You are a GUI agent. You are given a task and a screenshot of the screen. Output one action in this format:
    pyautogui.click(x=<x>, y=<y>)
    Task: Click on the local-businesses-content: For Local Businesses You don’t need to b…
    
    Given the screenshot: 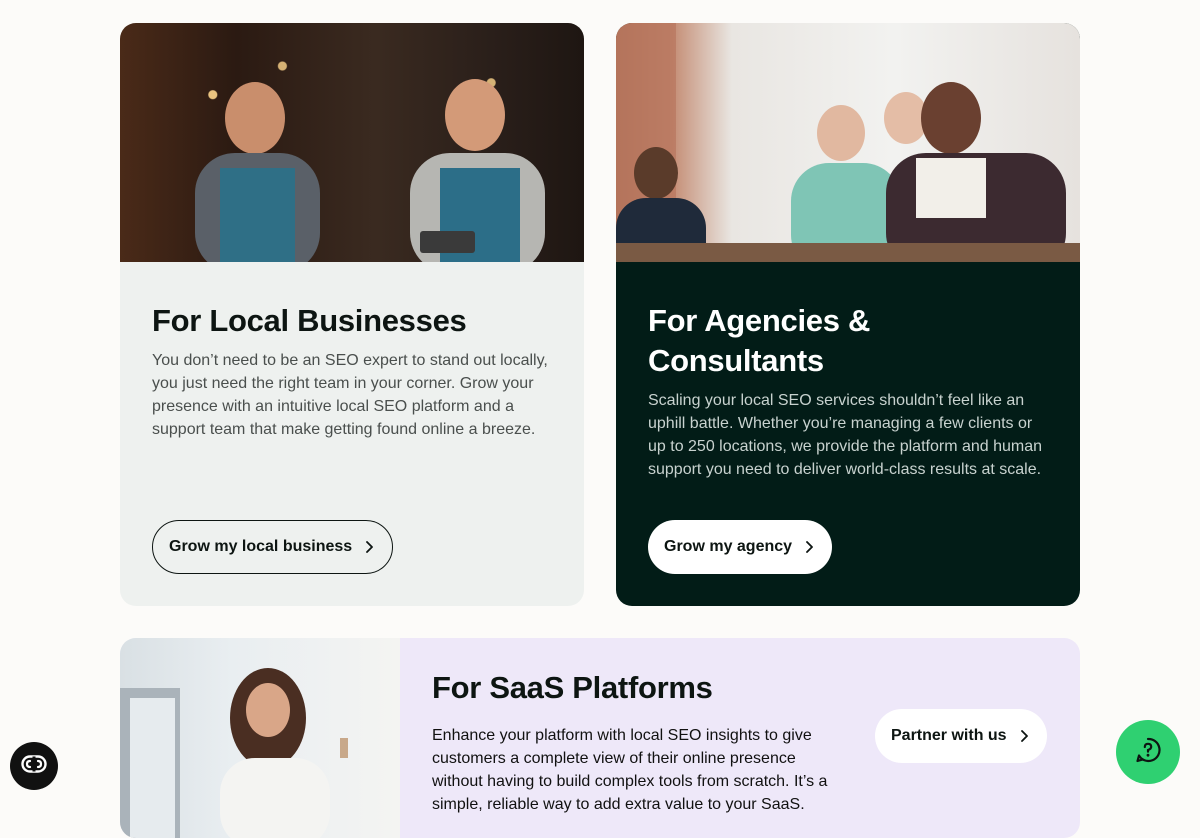 What is the action you would take?
    pyautogui.click(x=352, y=371)
    